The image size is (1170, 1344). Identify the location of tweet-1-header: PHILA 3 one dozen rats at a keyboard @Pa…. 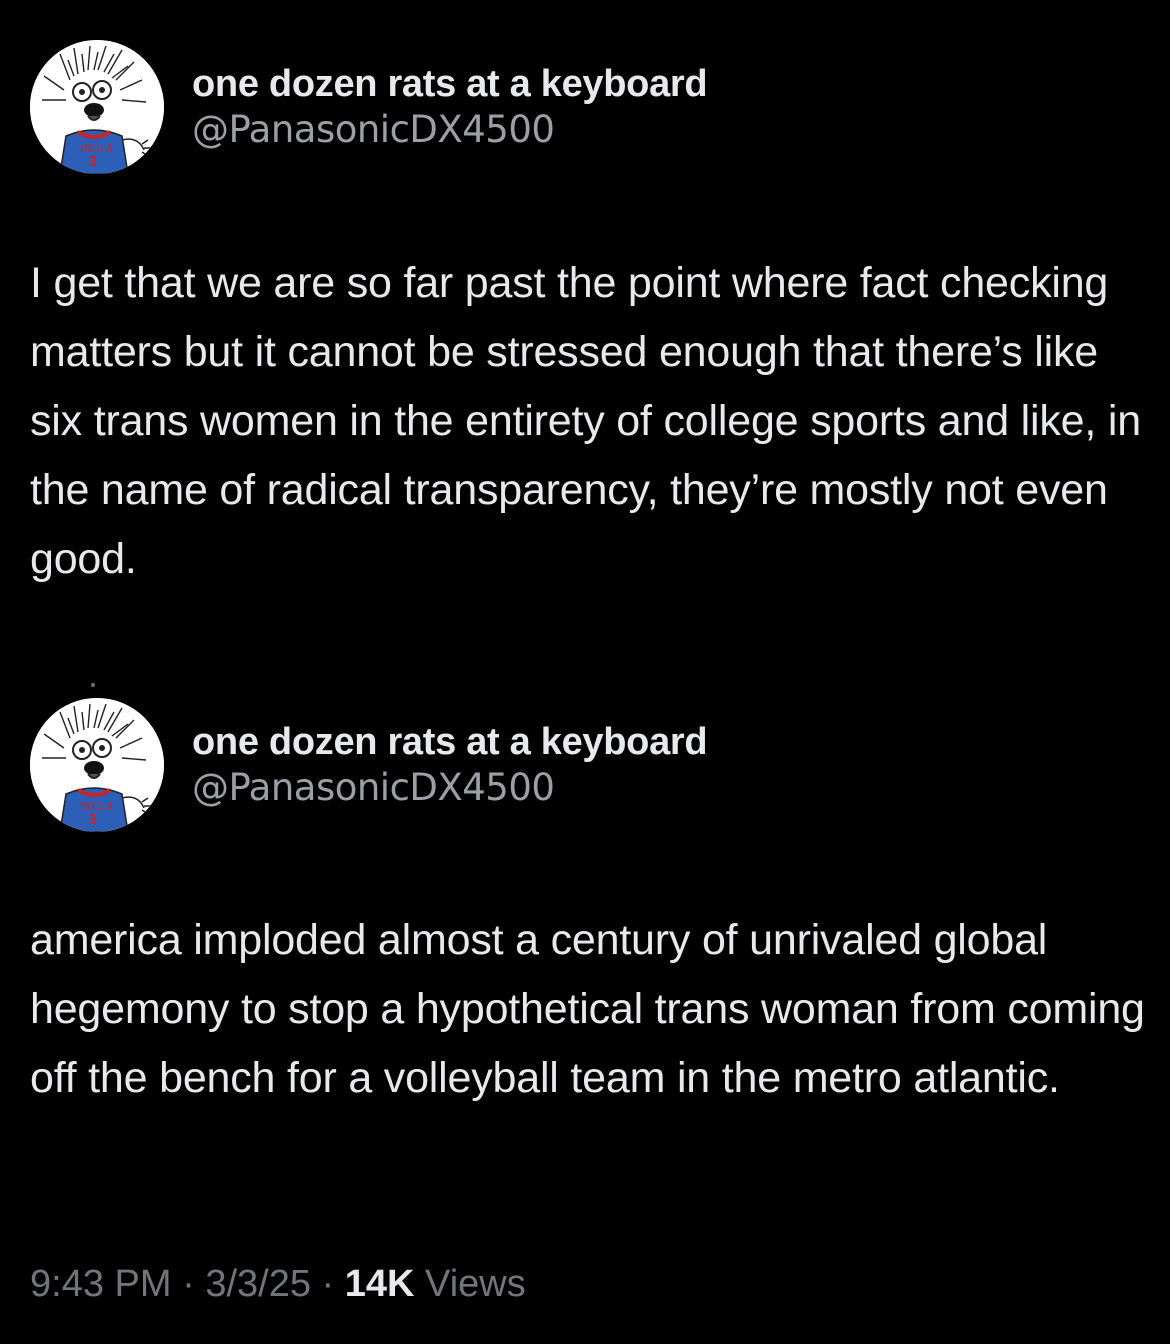
(369, 107).